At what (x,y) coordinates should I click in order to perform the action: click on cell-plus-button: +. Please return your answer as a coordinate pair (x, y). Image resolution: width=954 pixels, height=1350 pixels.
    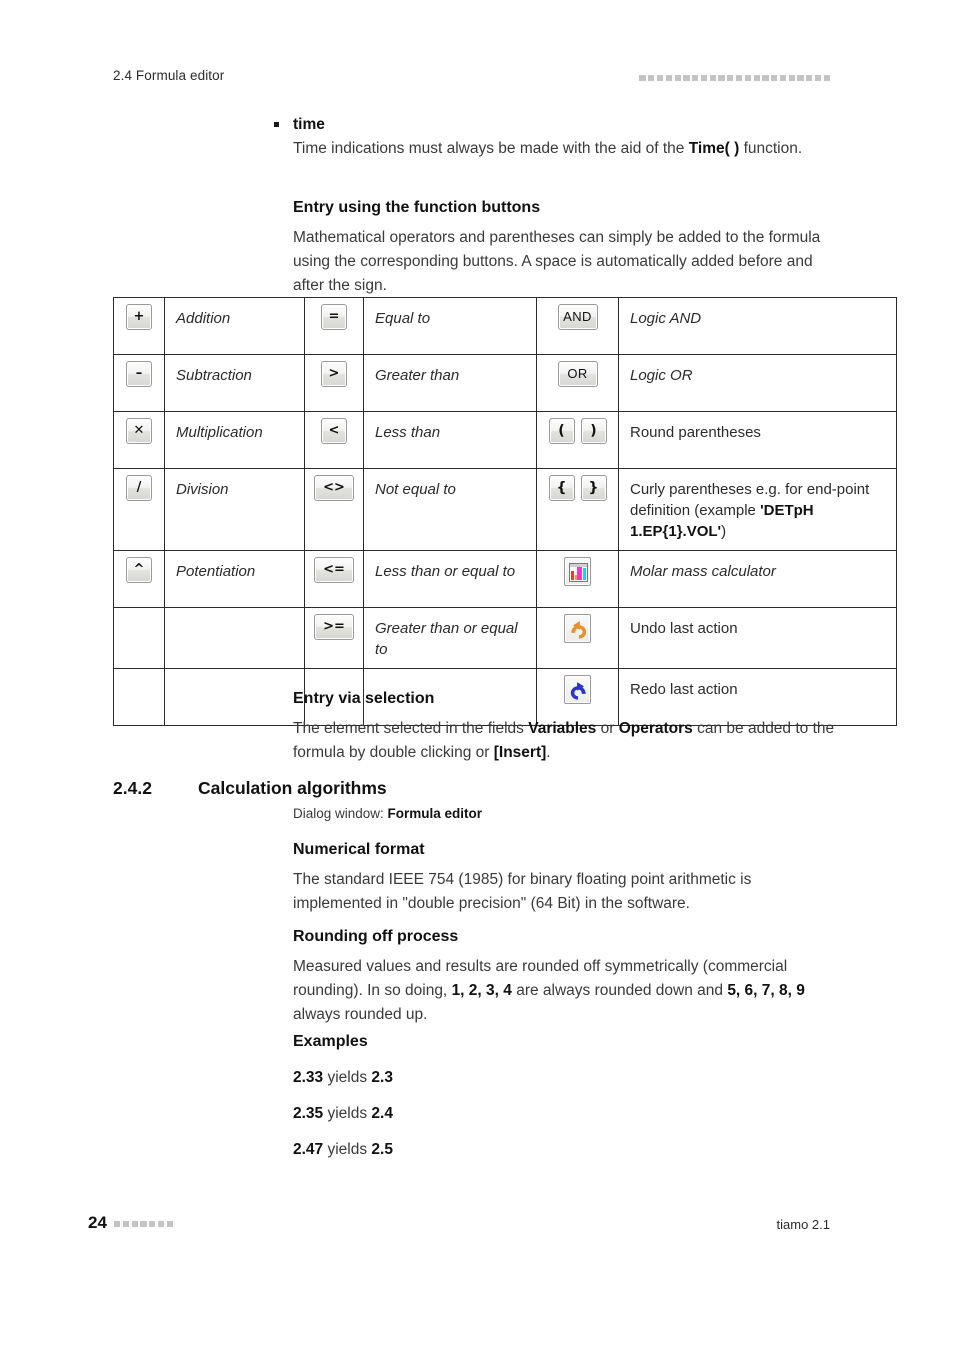
    Looking at the image, I should click on (139, 326).